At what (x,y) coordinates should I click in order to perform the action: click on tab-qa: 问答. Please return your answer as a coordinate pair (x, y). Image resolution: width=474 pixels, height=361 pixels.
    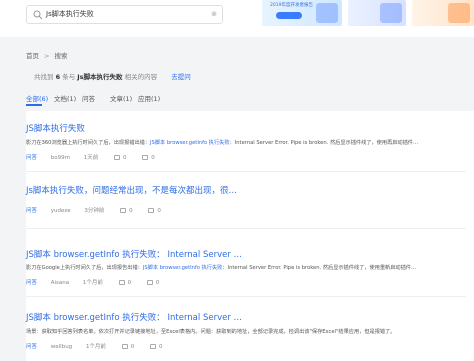
    Looking at the image, I should click on (88, 98).